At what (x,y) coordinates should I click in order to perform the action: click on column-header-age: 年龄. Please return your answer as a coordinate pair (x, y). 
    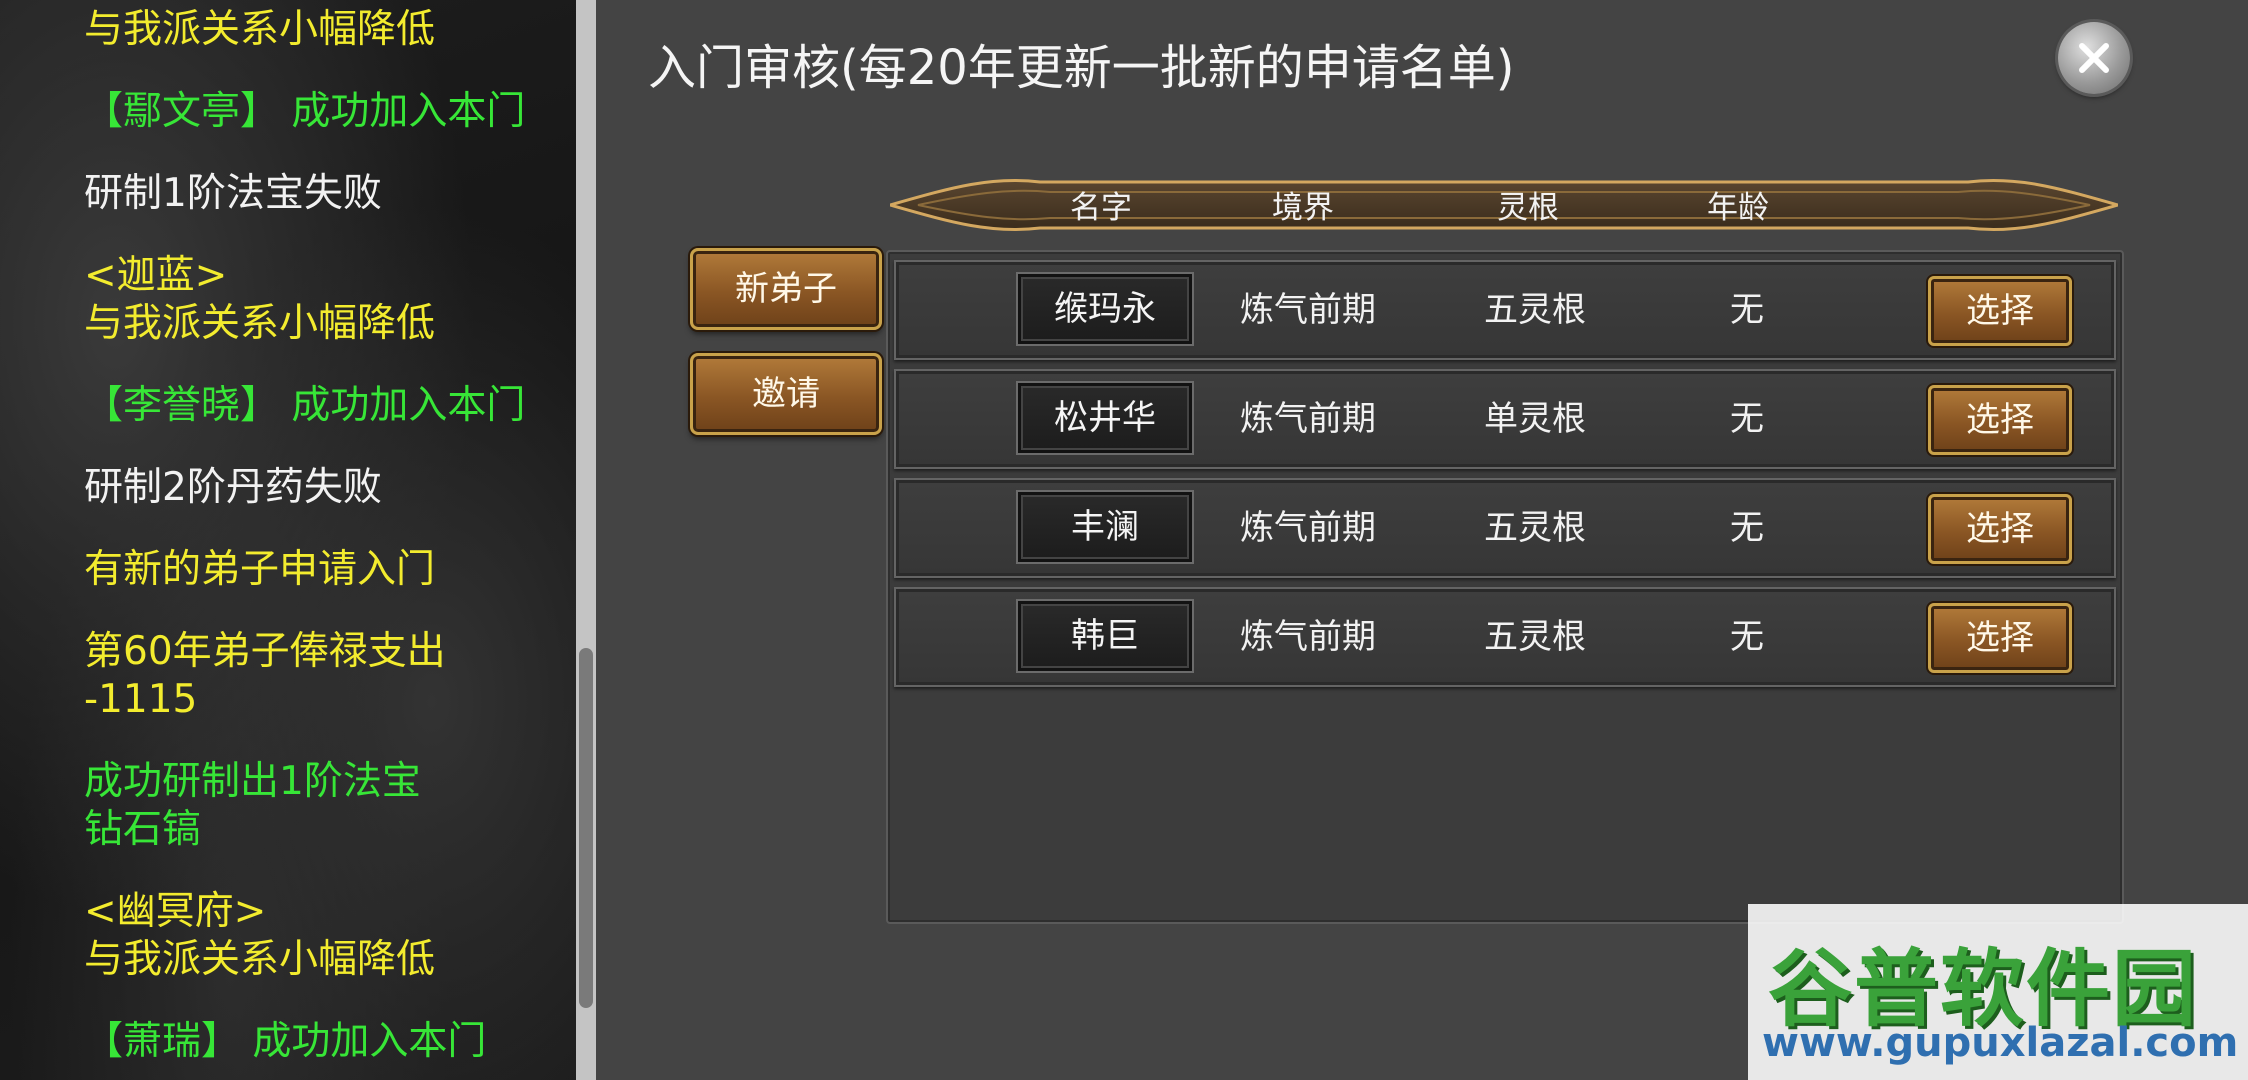
    Looking at the image, I should click on (1738, 208).